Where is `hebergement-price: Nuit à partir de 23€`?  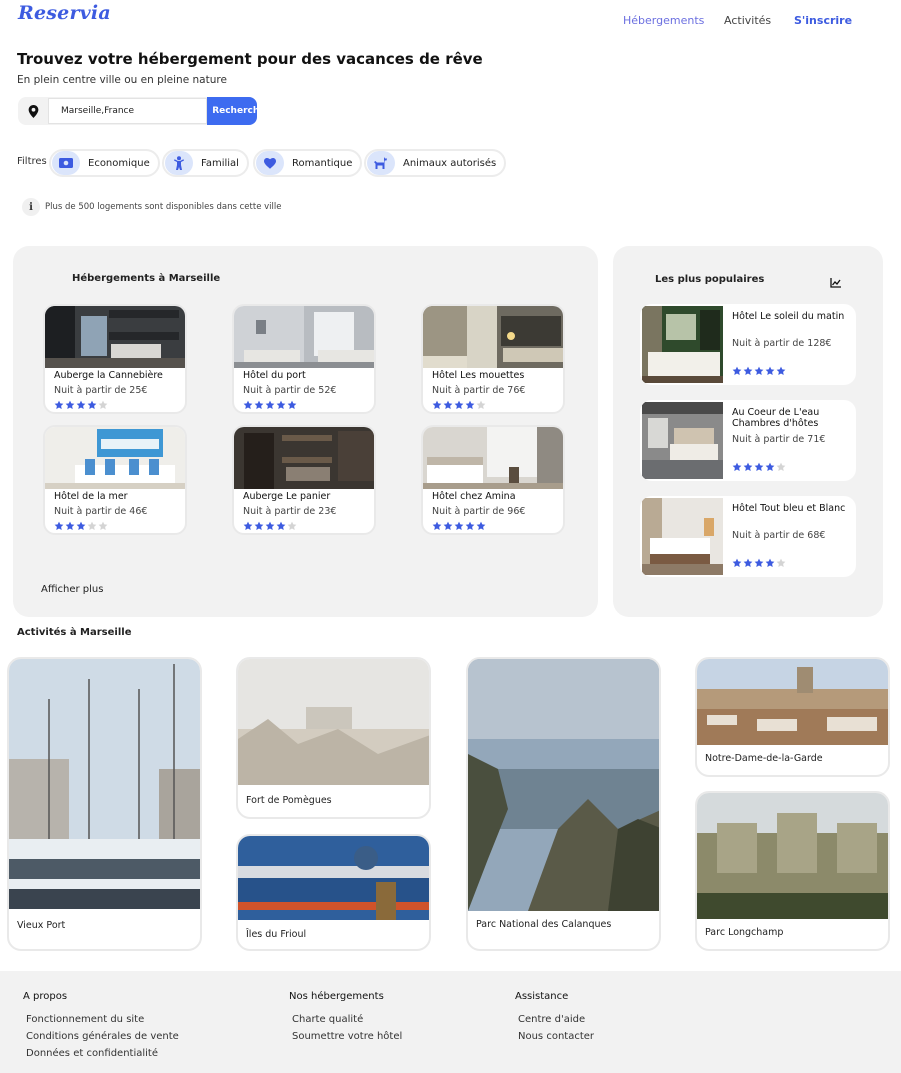
hebergement-price: Nuit à partir de 23€ is located at coordinates (290, 511).